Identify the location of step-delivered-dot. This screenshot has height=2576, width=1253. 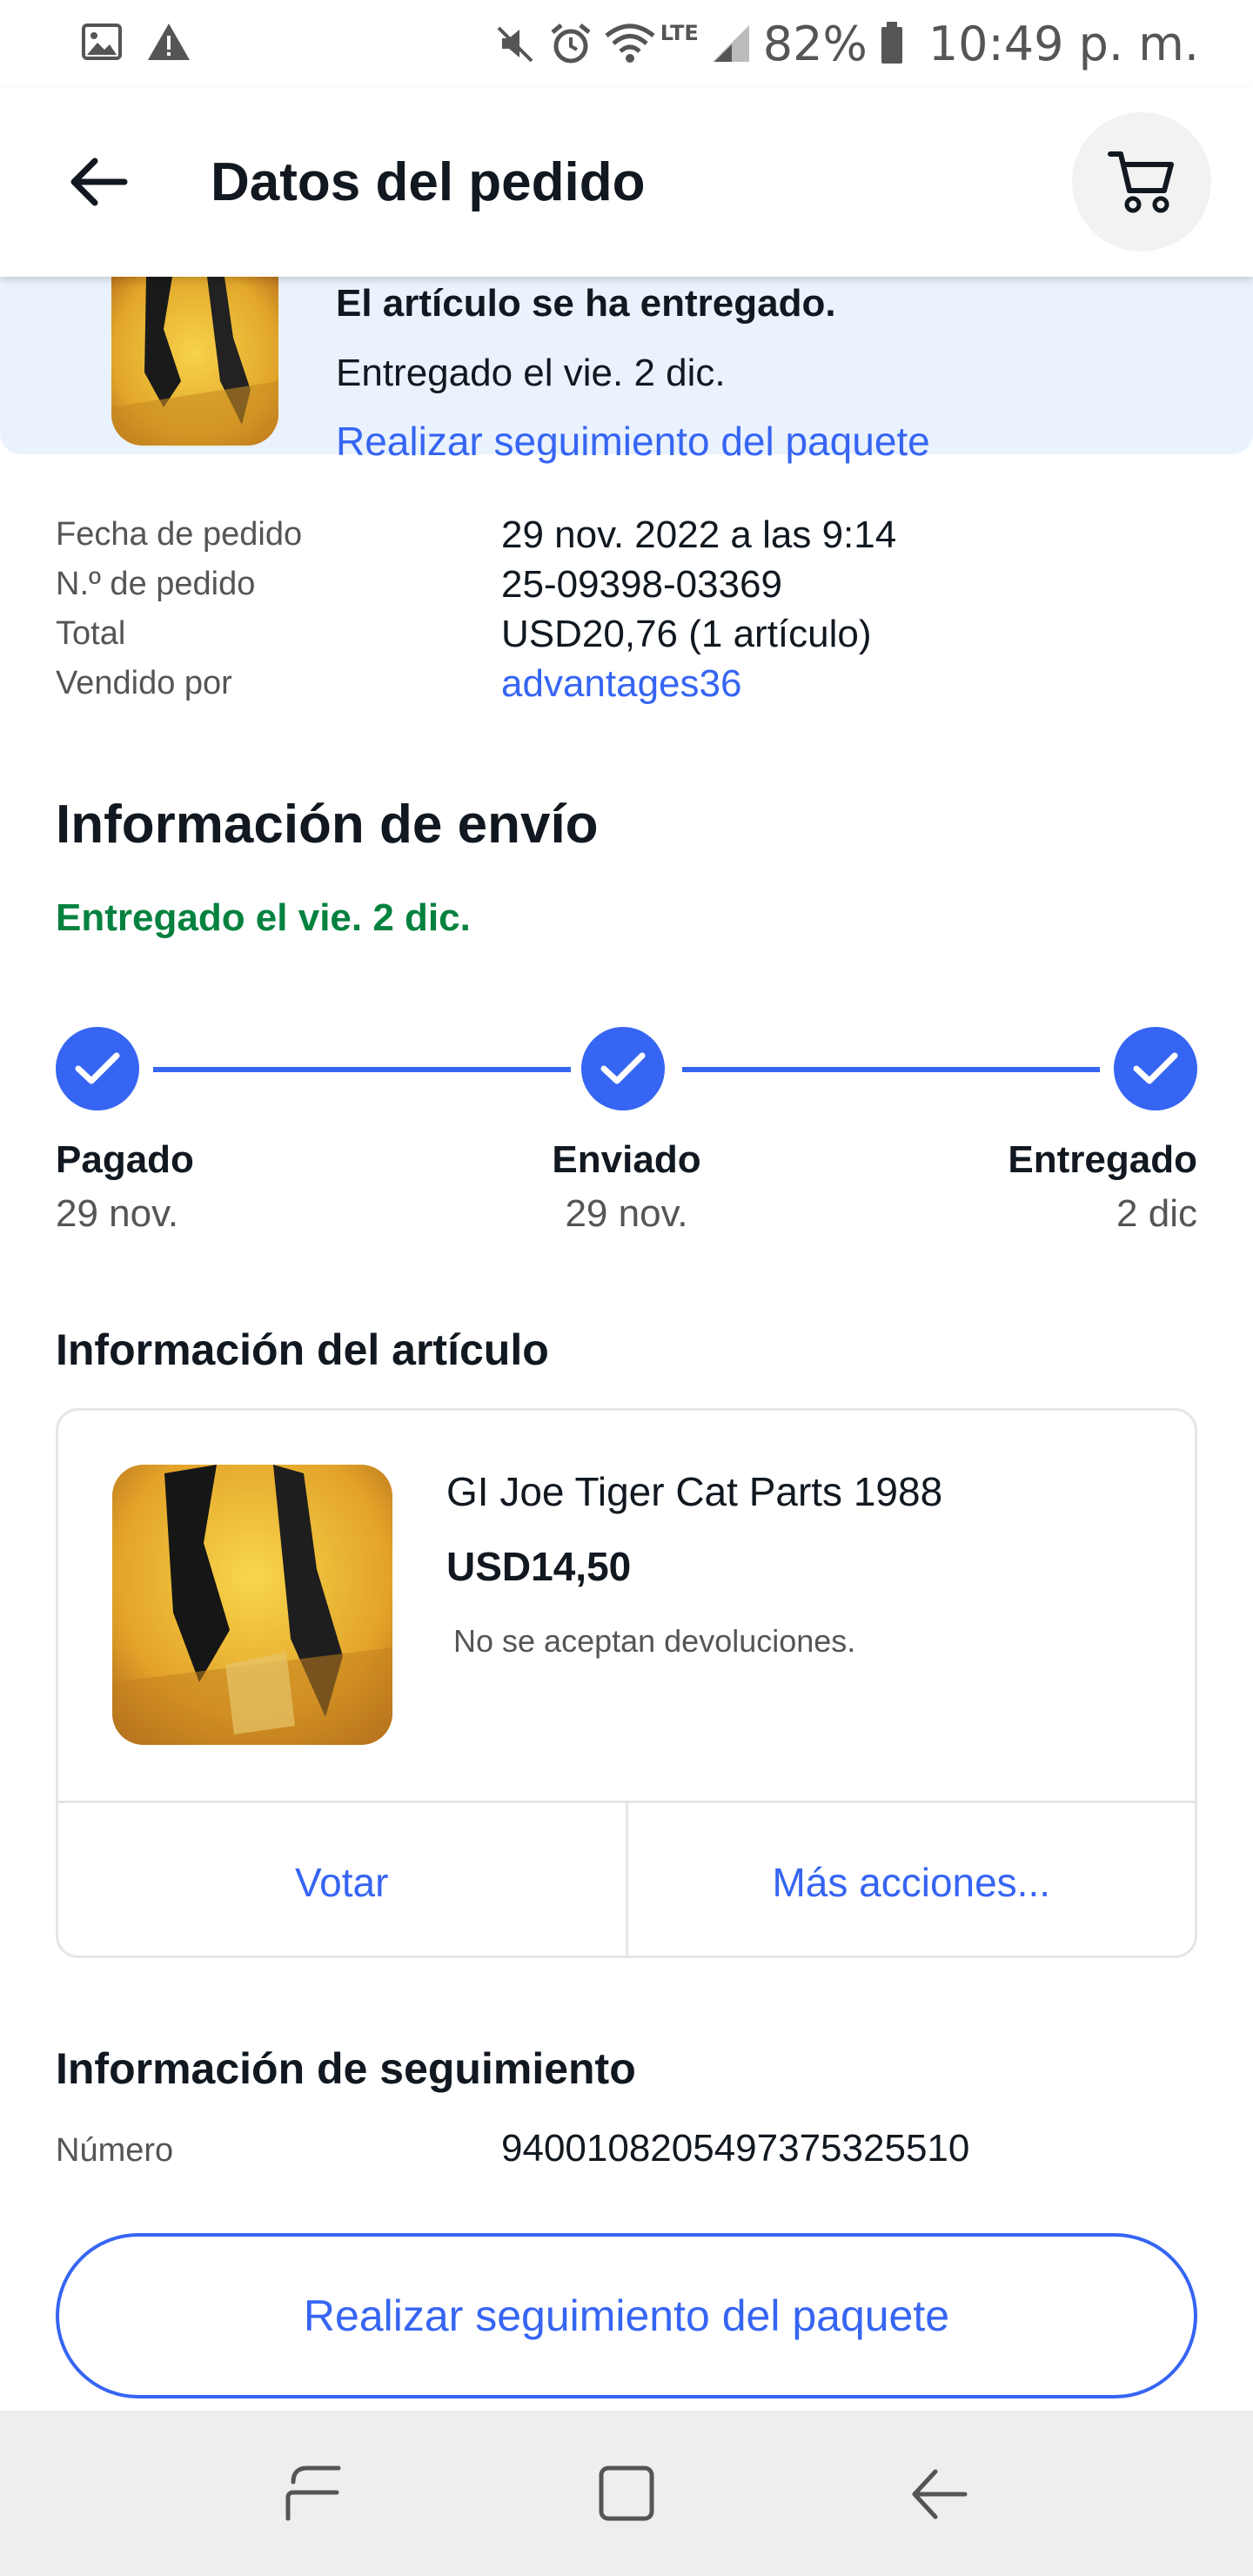
(1155, 1068).